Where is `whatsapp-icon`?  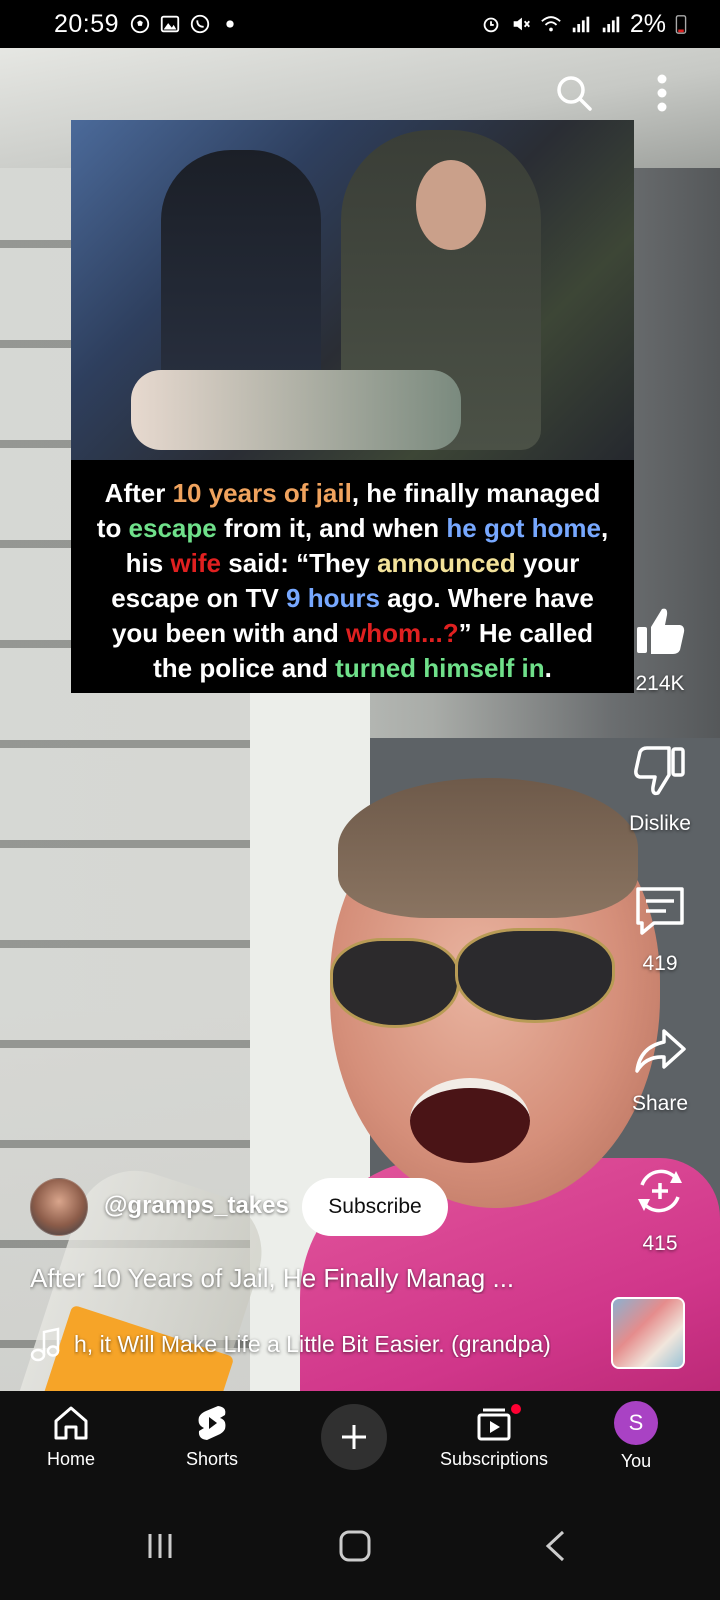
whatsapp-icon is located at coordinates (200, 24).